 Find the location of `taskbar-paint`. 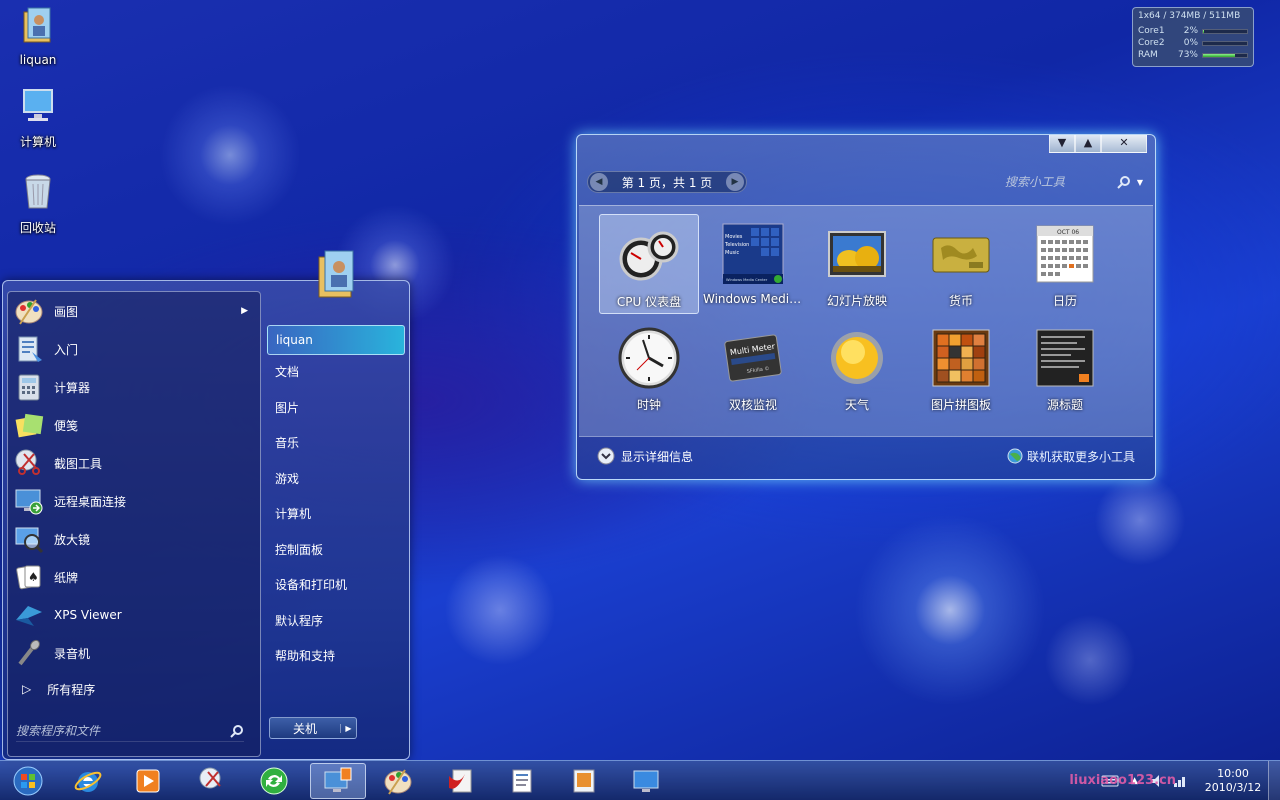

taskbar-paint is located at coordinates (398, 781).